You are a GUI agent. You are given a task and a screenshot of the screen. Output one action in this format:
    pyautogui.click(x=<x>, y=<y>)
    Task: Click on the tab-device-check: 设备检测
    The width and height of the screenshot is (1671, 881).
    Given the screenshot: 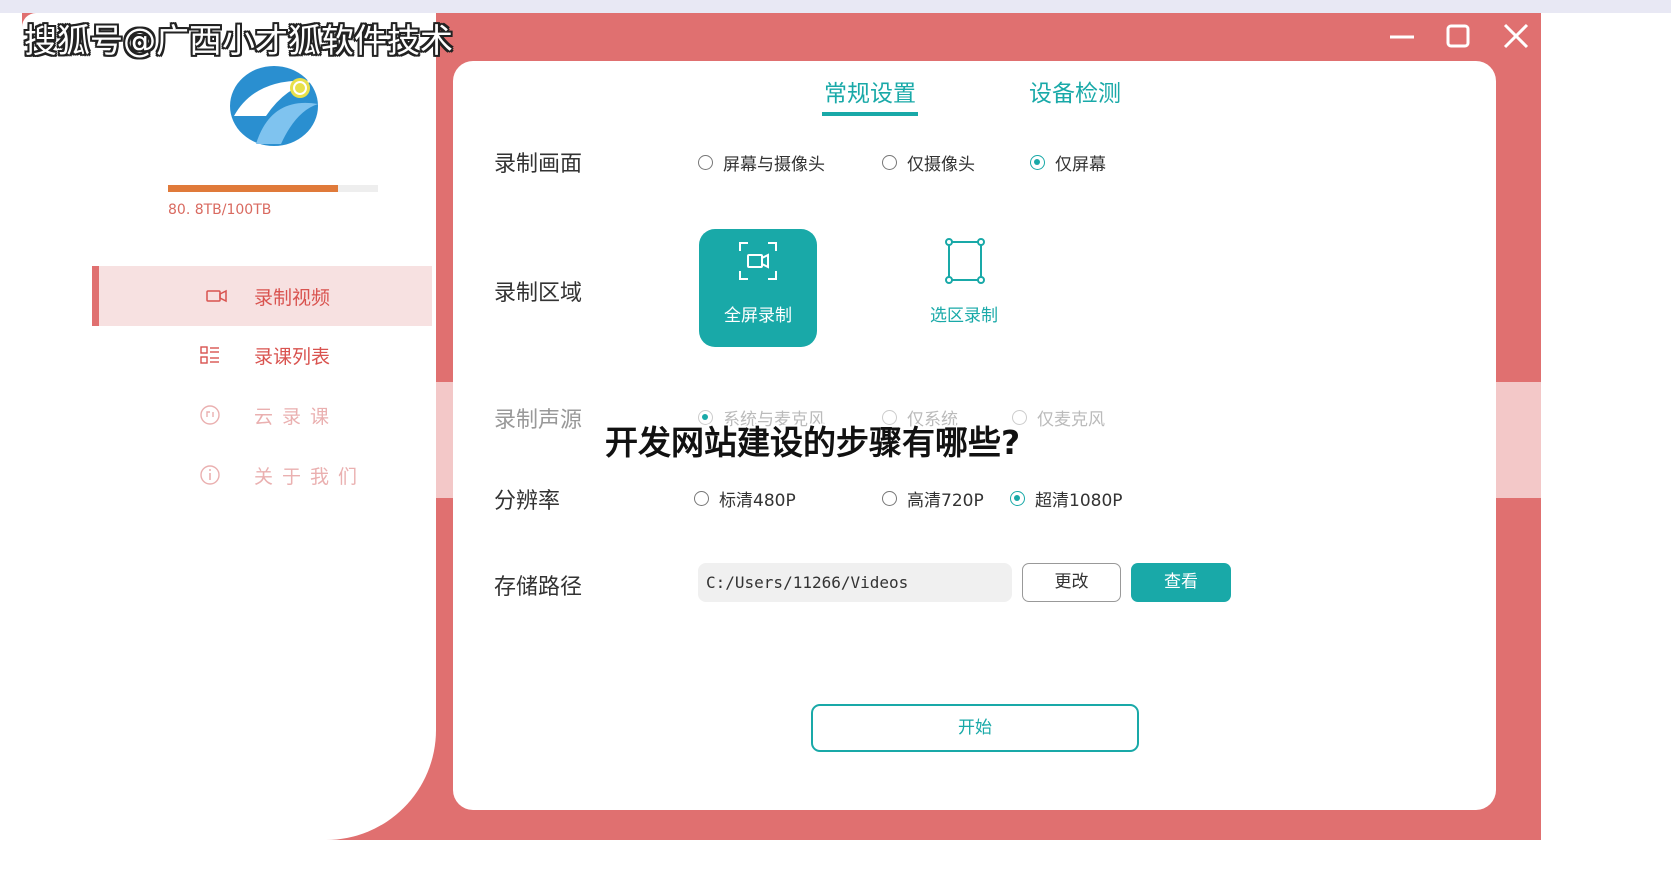 What is the action you would take?
    pyautogui.click(x=1075, y=91)
    